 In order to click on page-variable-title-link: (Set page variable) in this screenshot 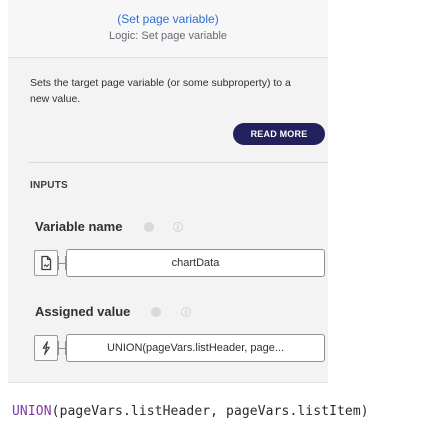, I will do `click(168, 19)`.